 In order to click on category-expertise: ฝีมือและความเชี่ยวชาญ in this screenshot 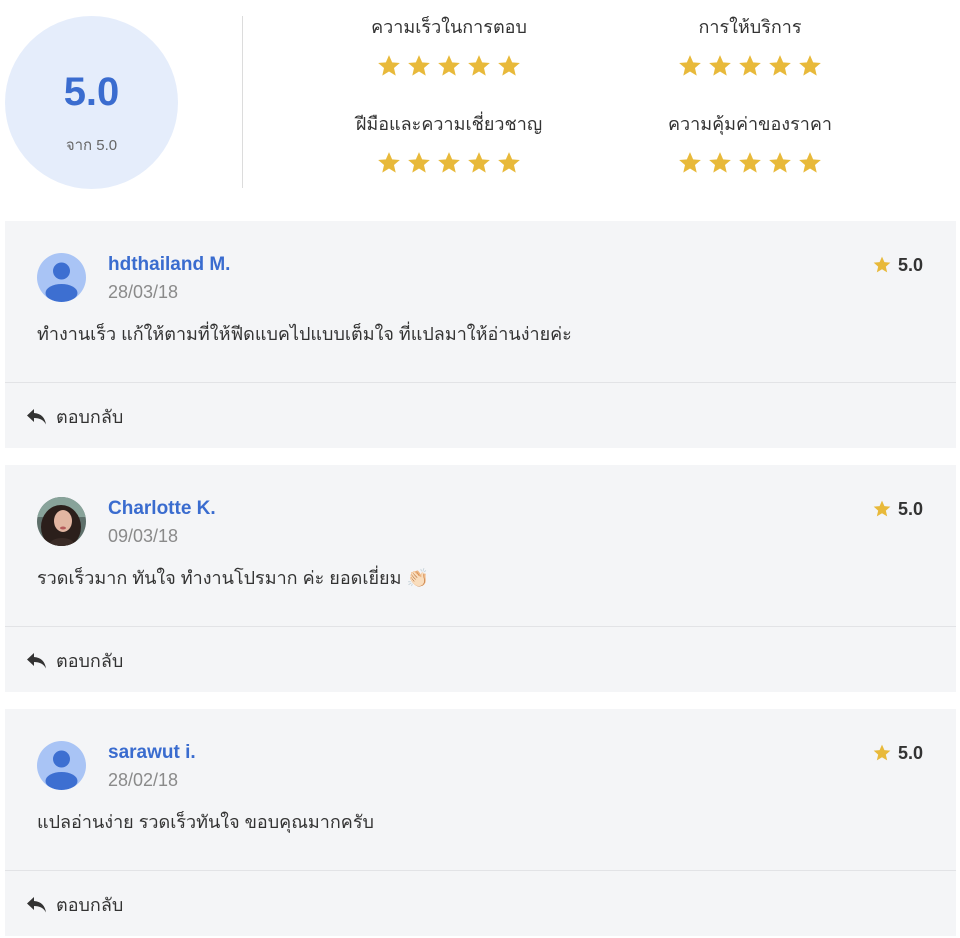, I will do `click(449, 144)`.